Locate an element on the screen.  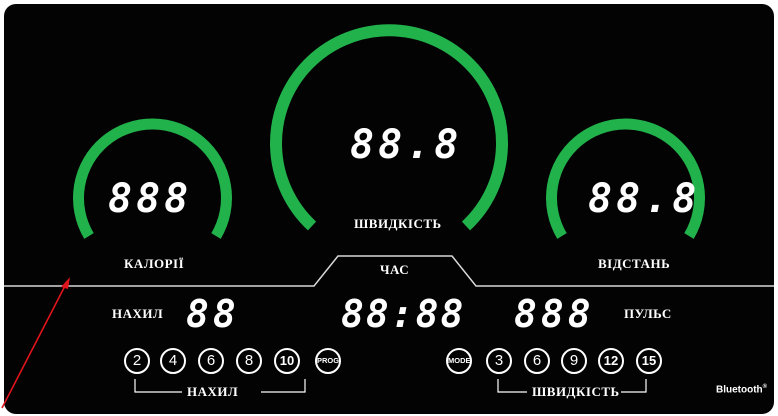
speed-display: 88.8 is located at coordinates (406, 145).